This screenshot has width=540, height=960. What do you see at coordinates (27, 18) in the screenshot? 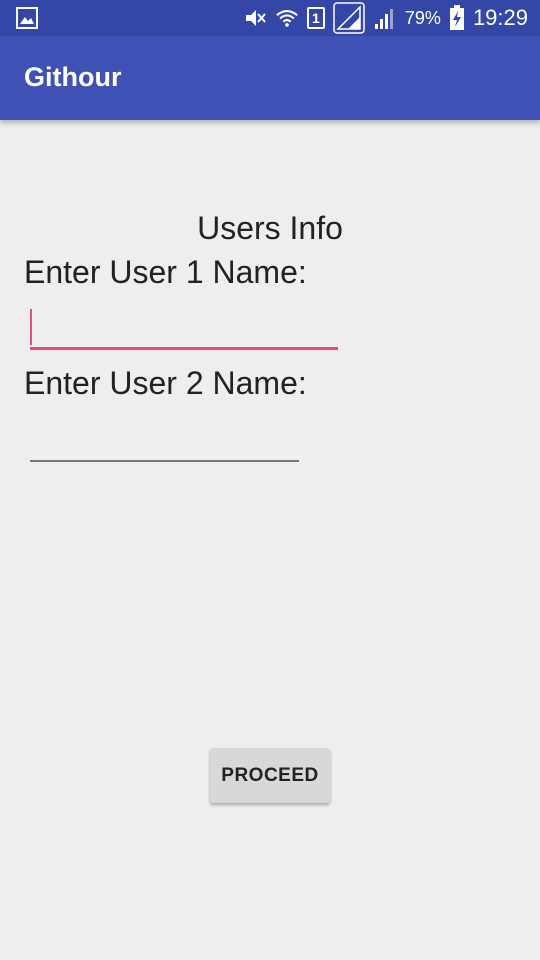
I see `image-notification-icon` at bounding box center [27, 18].